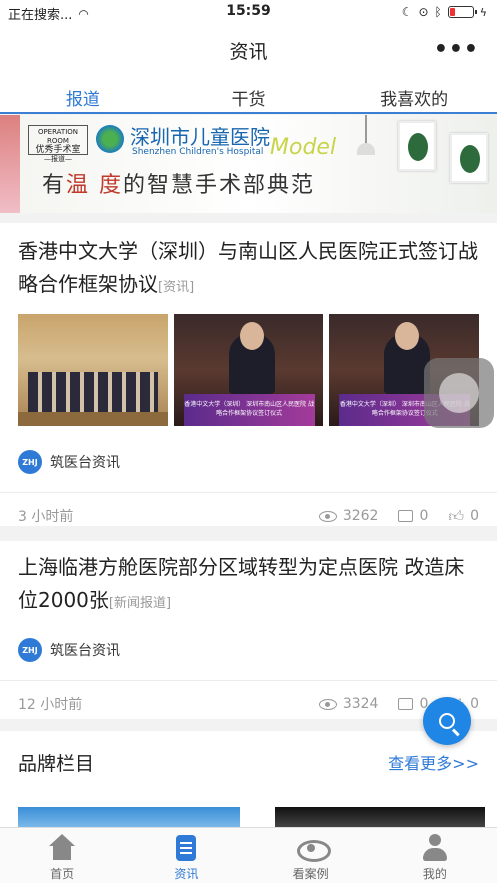 The height and width of the screenshot is (883, 497). I want to click on tabbar-item-me: 我的, so click(435, 855).